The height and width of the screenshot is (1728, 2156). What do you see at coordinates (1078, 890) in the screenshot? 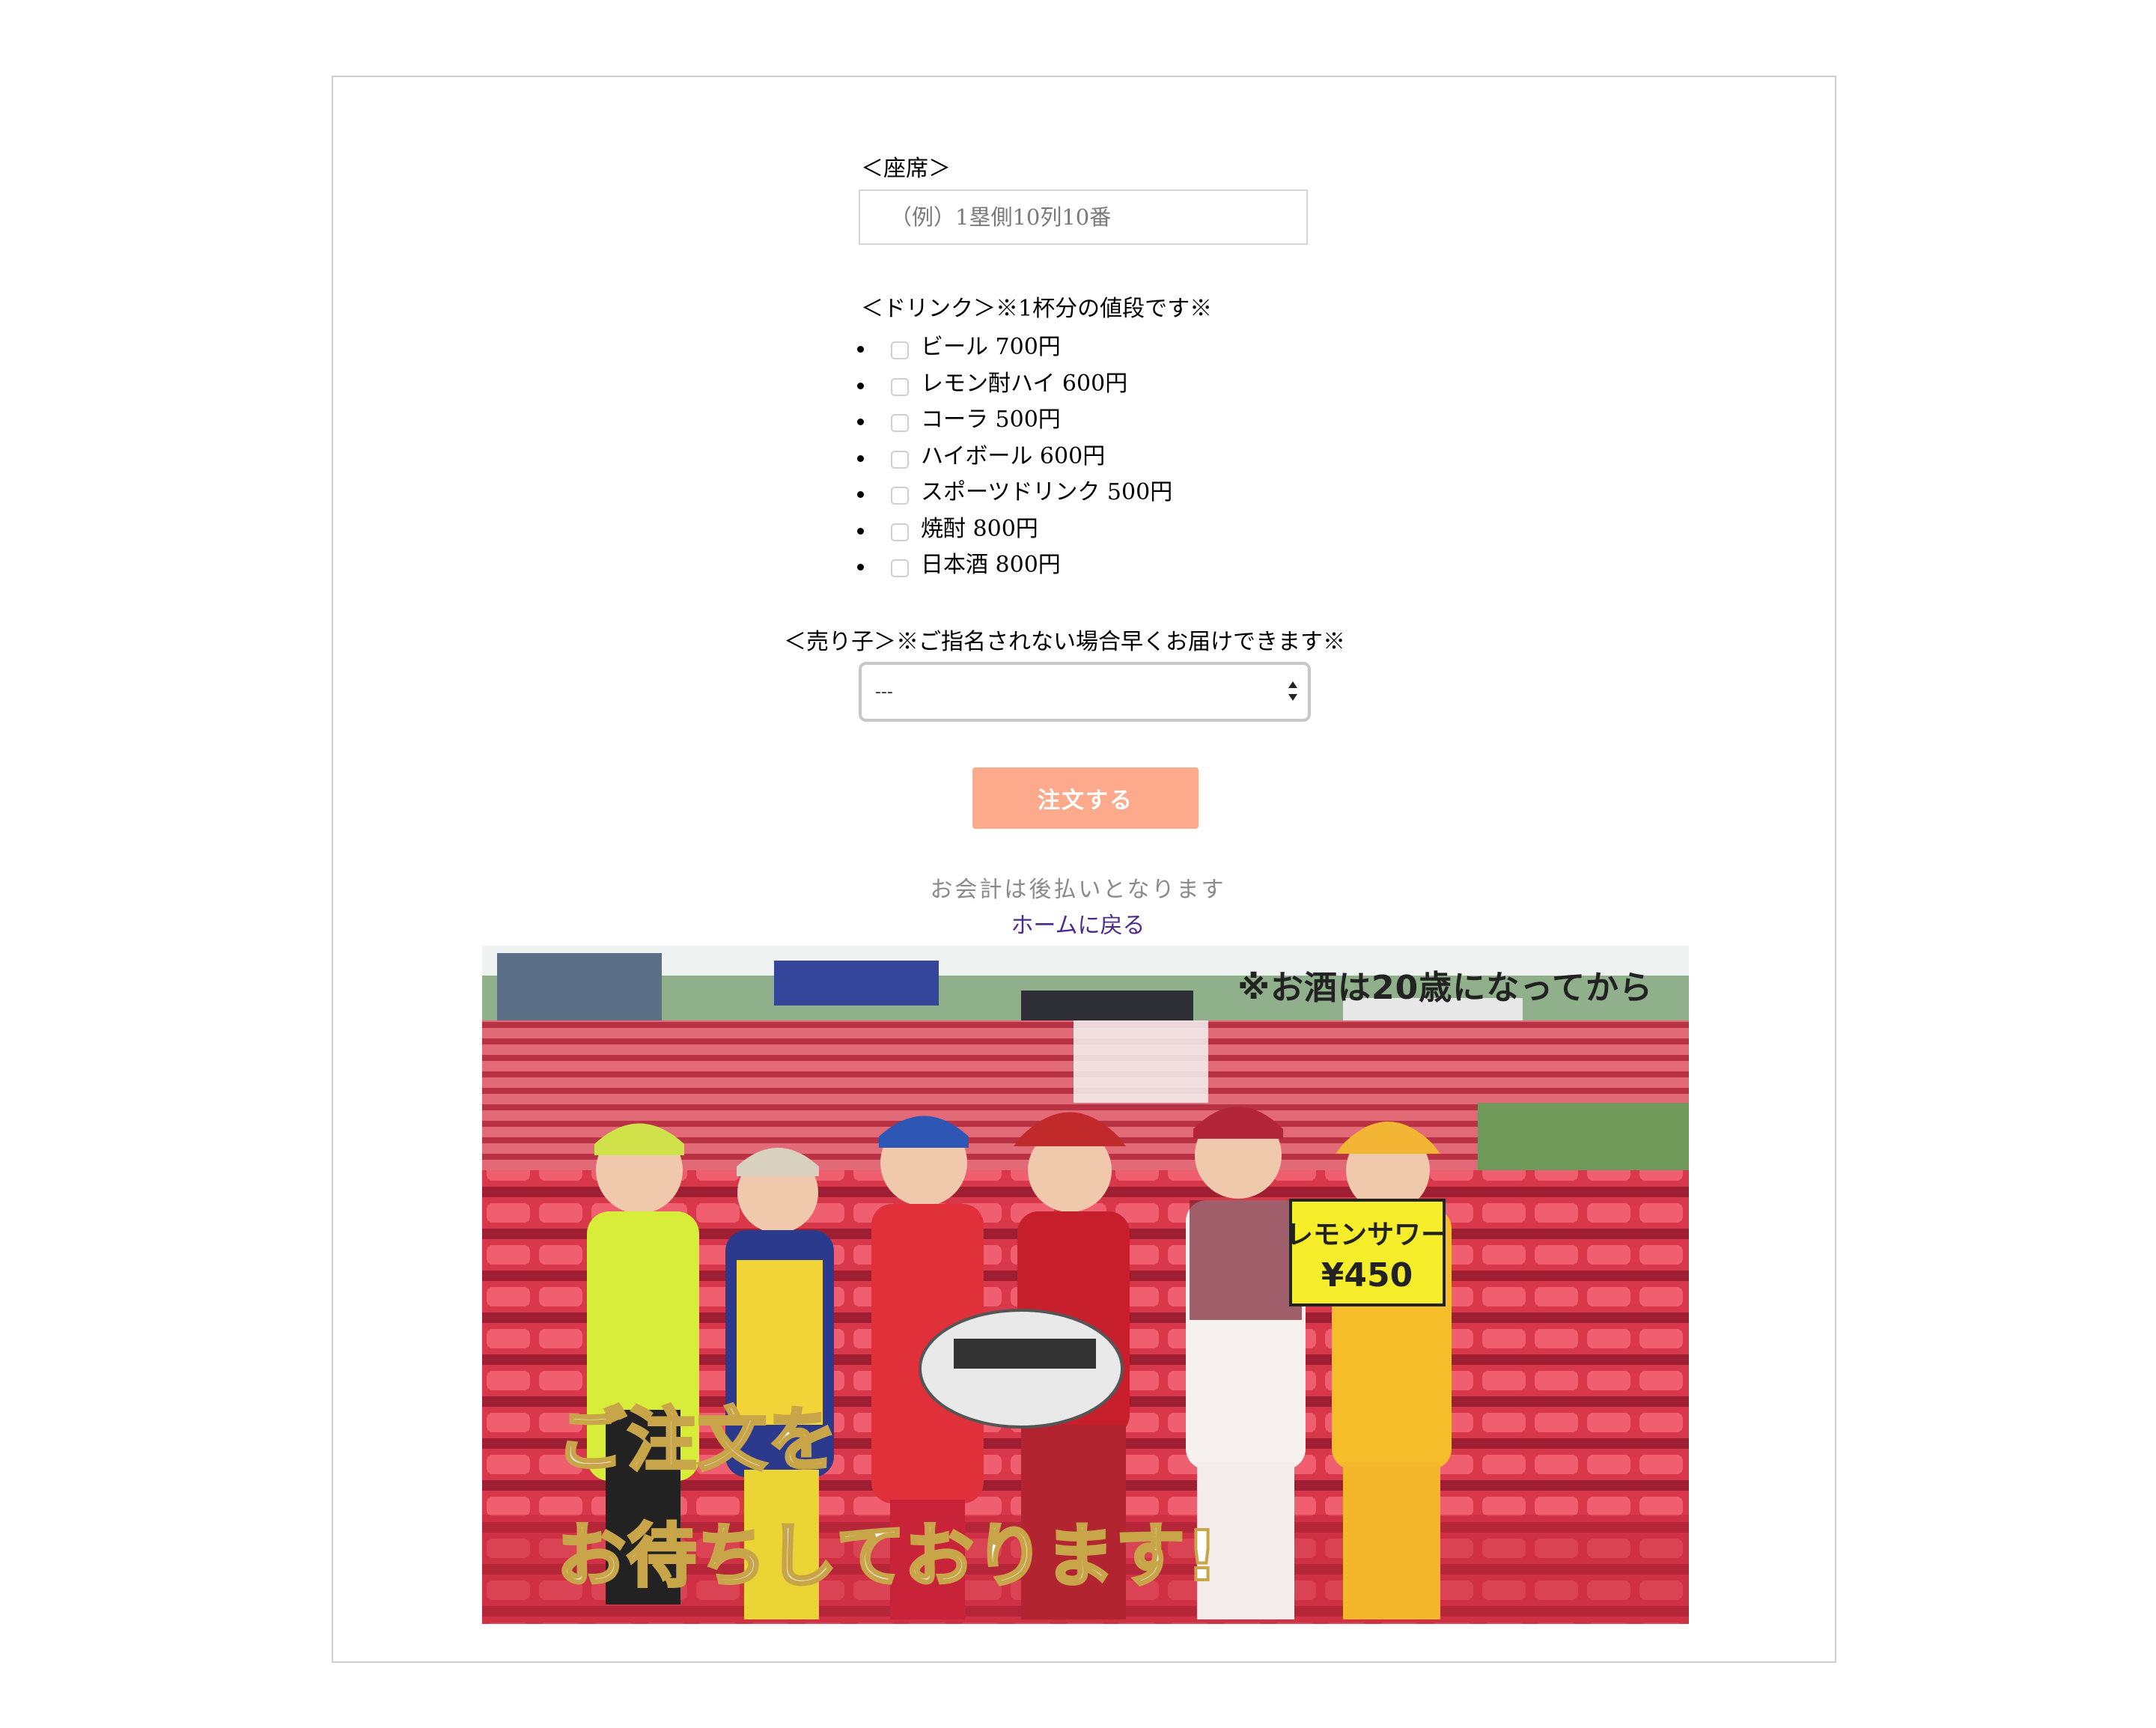
I see `payment-note: お会計は後払いとなります` at bounding box center [1078, 890].